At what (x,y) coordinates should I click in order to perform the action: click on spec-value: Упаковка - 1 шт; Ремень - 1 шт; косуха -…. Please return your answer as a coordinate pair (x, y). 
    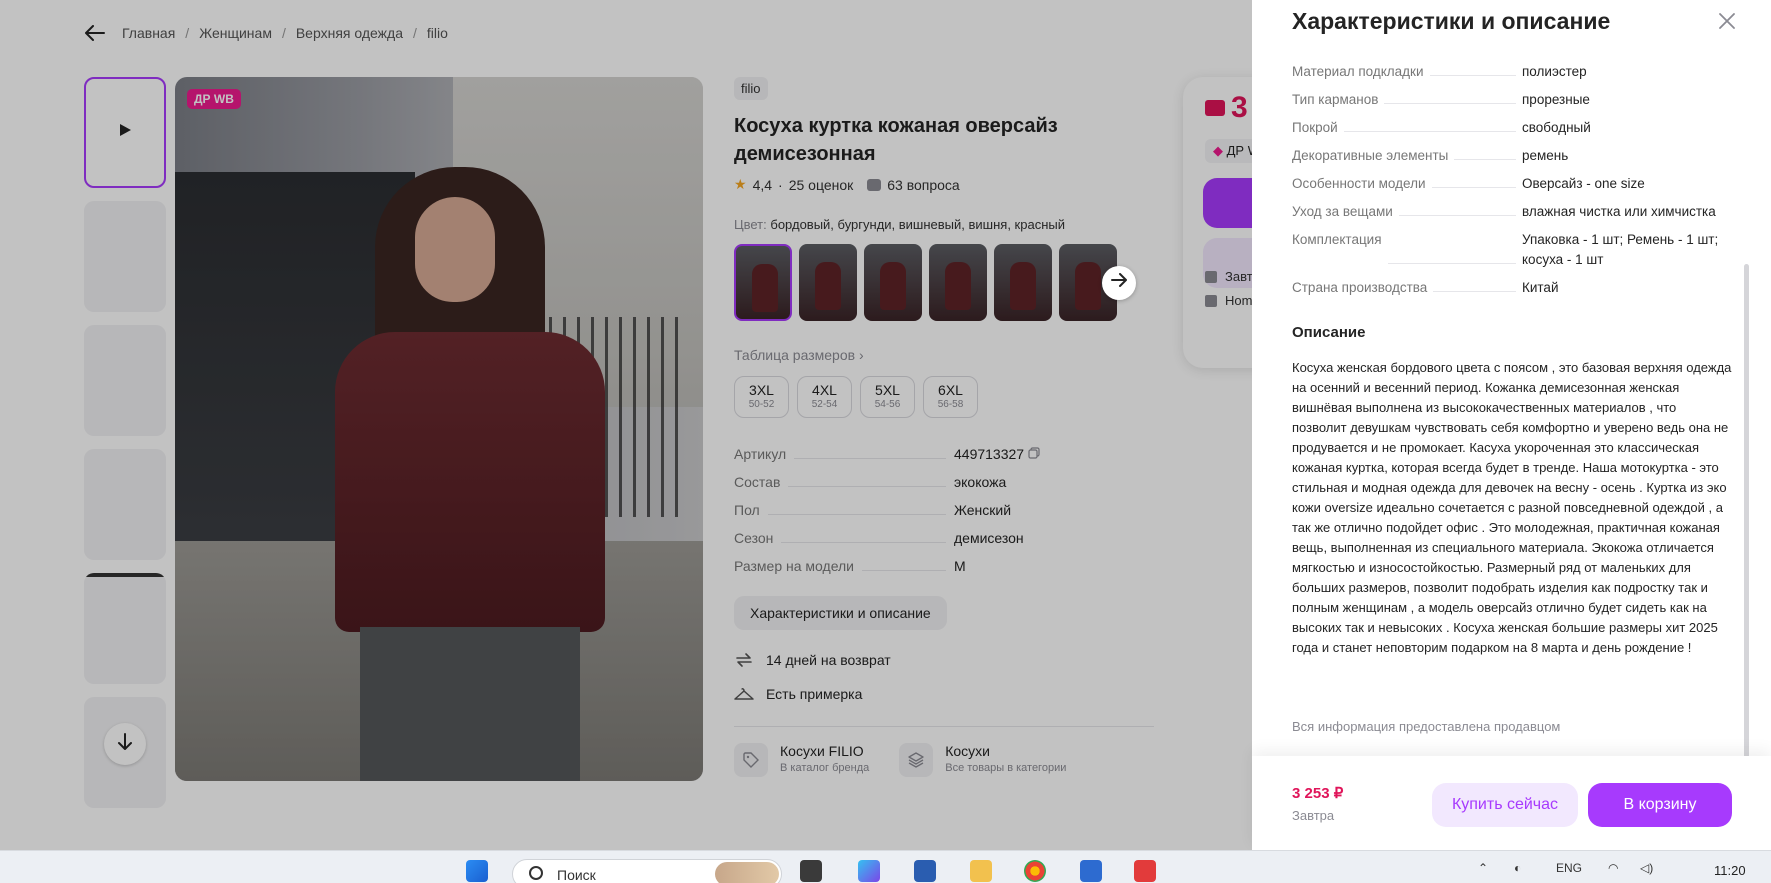
    Looking at the image, I should click on (1620, 249).